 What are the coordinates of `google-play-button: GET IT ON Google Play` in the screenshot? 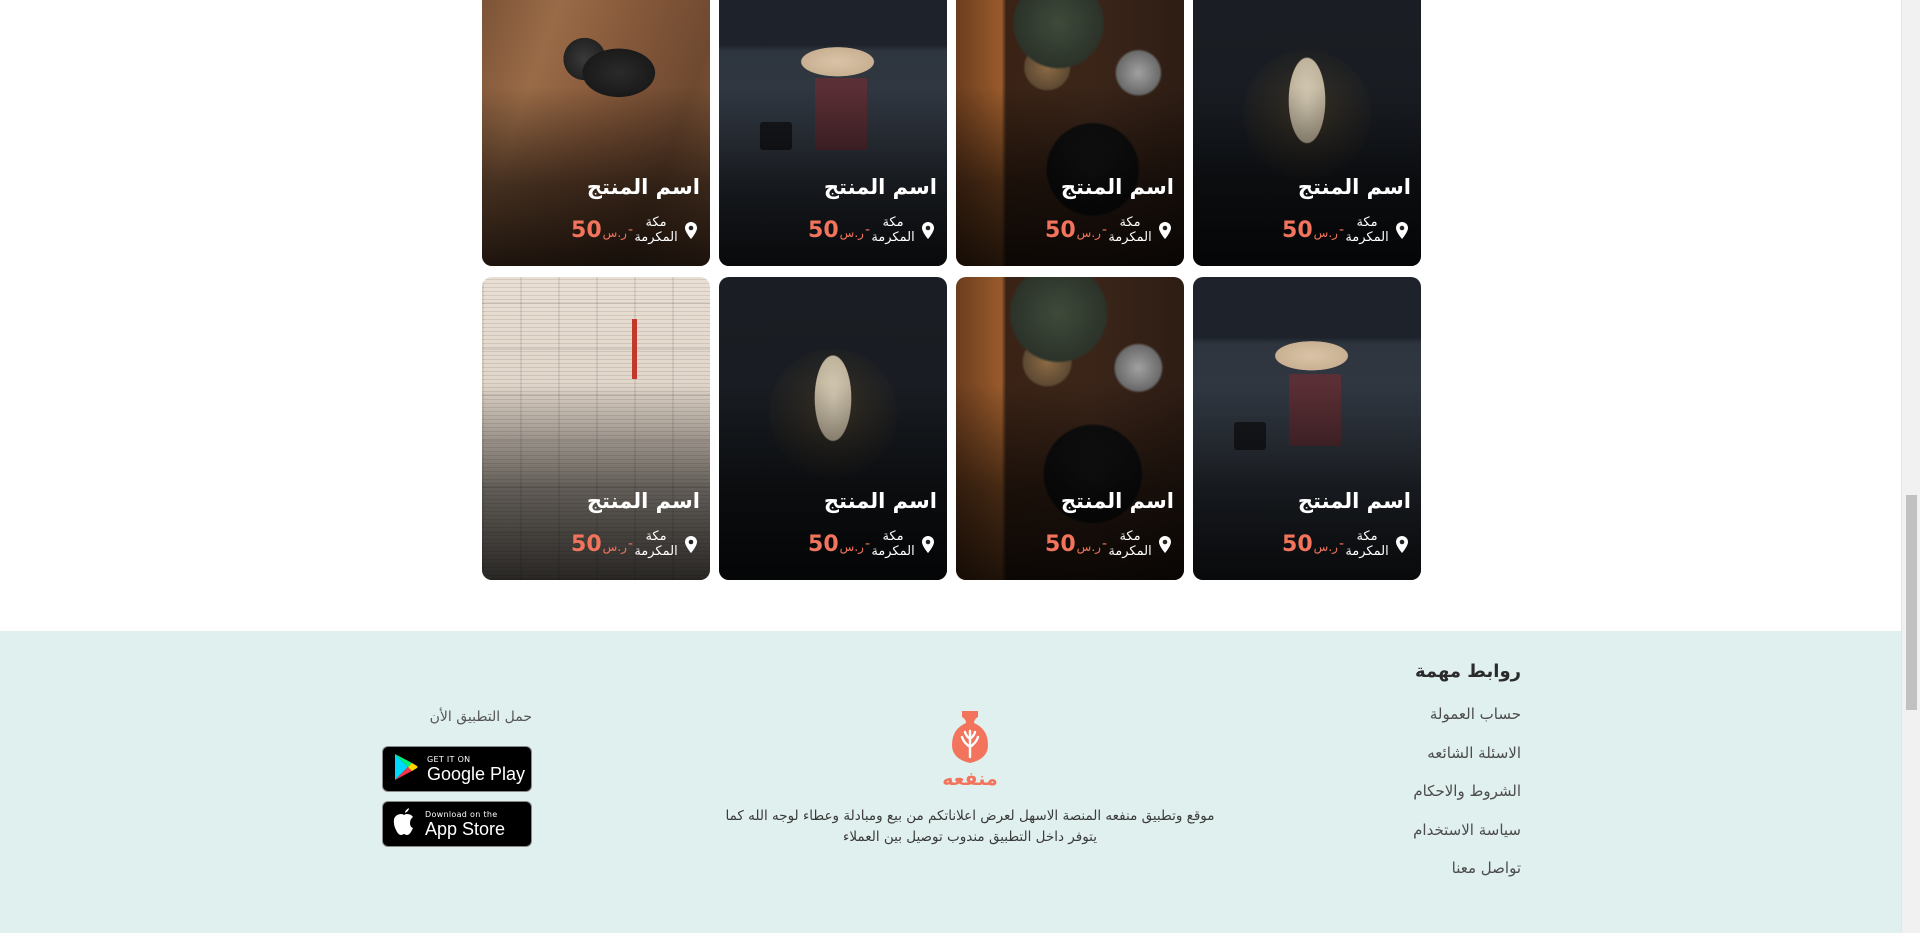 It's located at (457, 769).